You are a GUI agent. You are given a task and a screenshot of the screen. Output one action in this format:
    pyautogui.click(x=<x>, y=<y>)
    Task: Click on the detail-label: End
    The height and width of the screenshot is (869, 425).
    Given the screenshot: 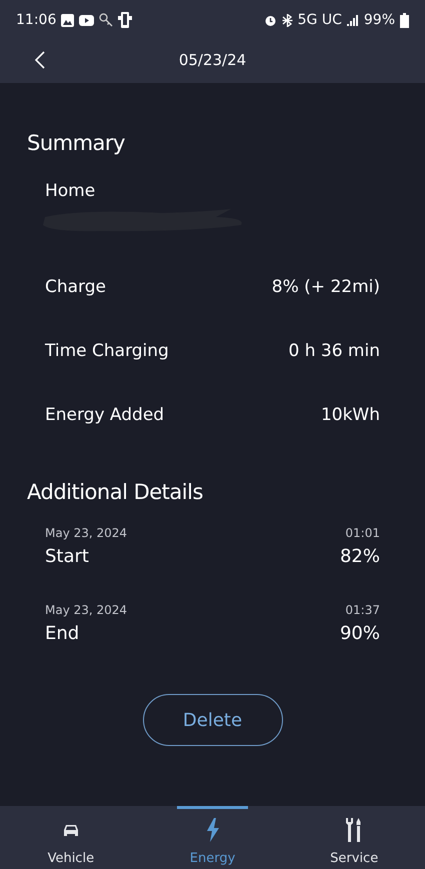 What is the action you would take?
    pyautogui.click(x=62, y=633)
    